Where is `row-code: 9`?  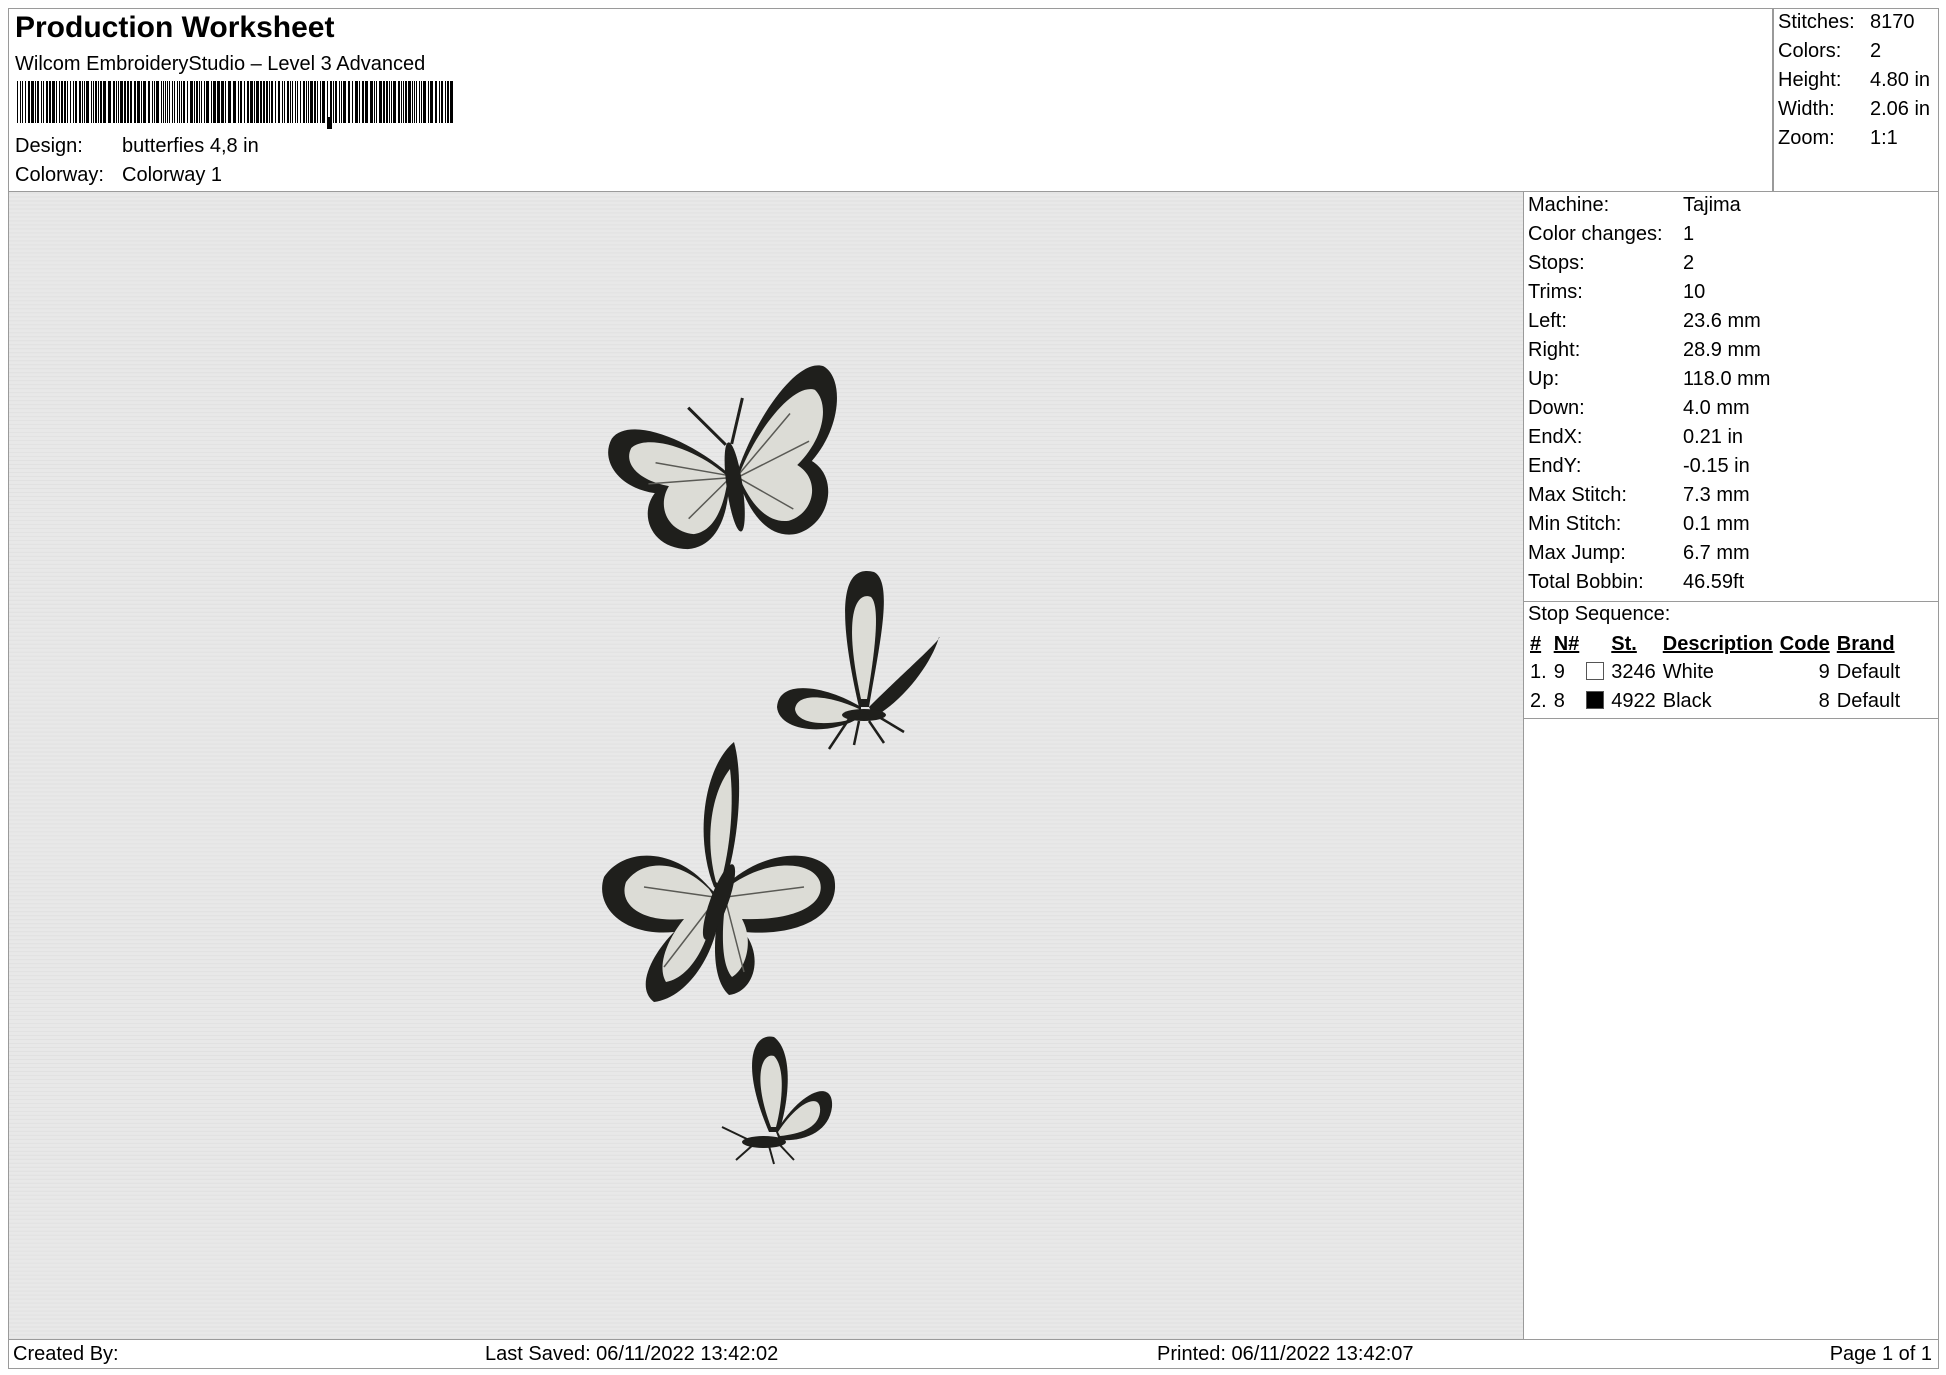 row-code: 9 is located at coordinates (1824, 672).